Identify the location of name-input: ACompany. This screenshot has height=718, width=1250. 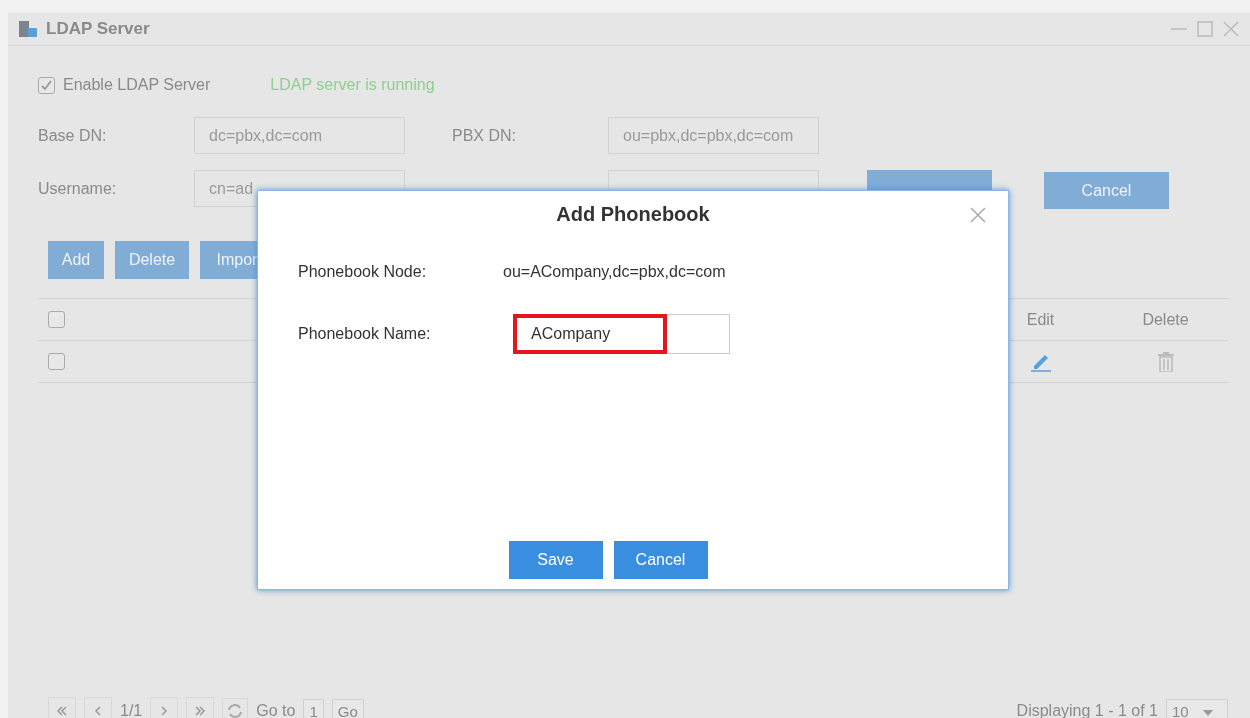
(621, 334).